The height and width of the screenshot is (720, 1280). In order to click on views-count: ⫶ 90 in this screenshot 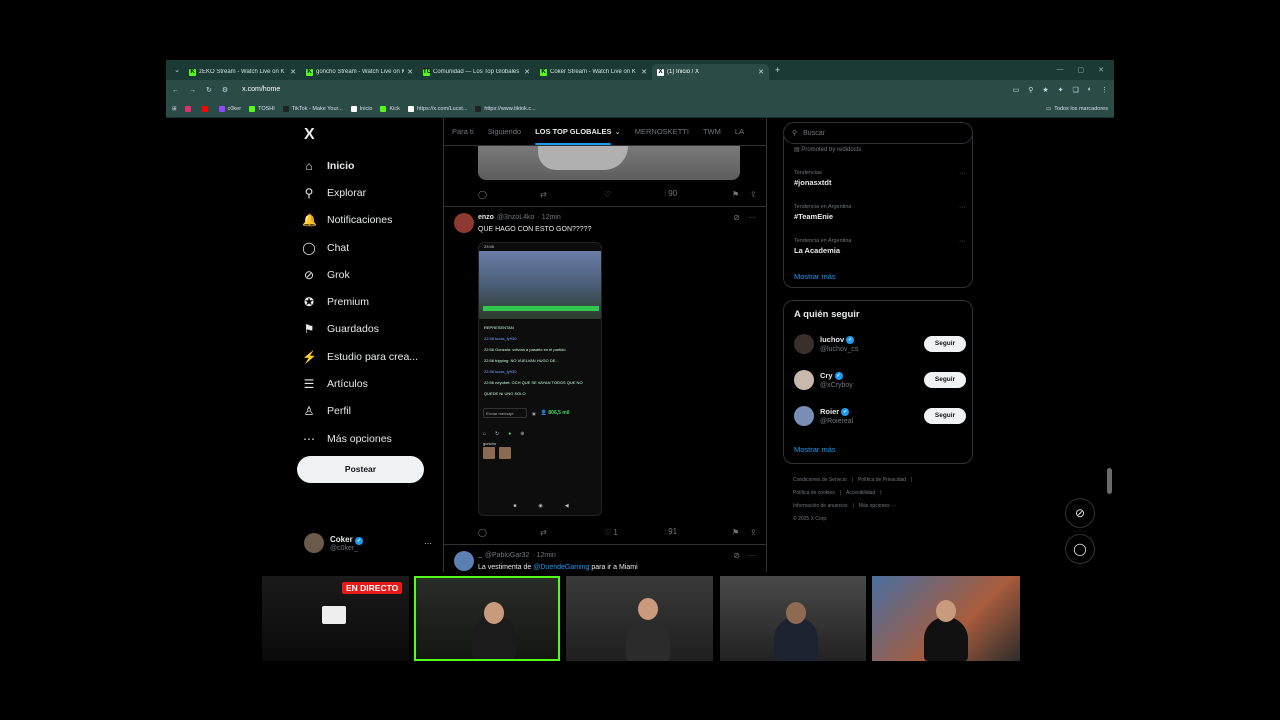, I will do `click(698, 194)`.